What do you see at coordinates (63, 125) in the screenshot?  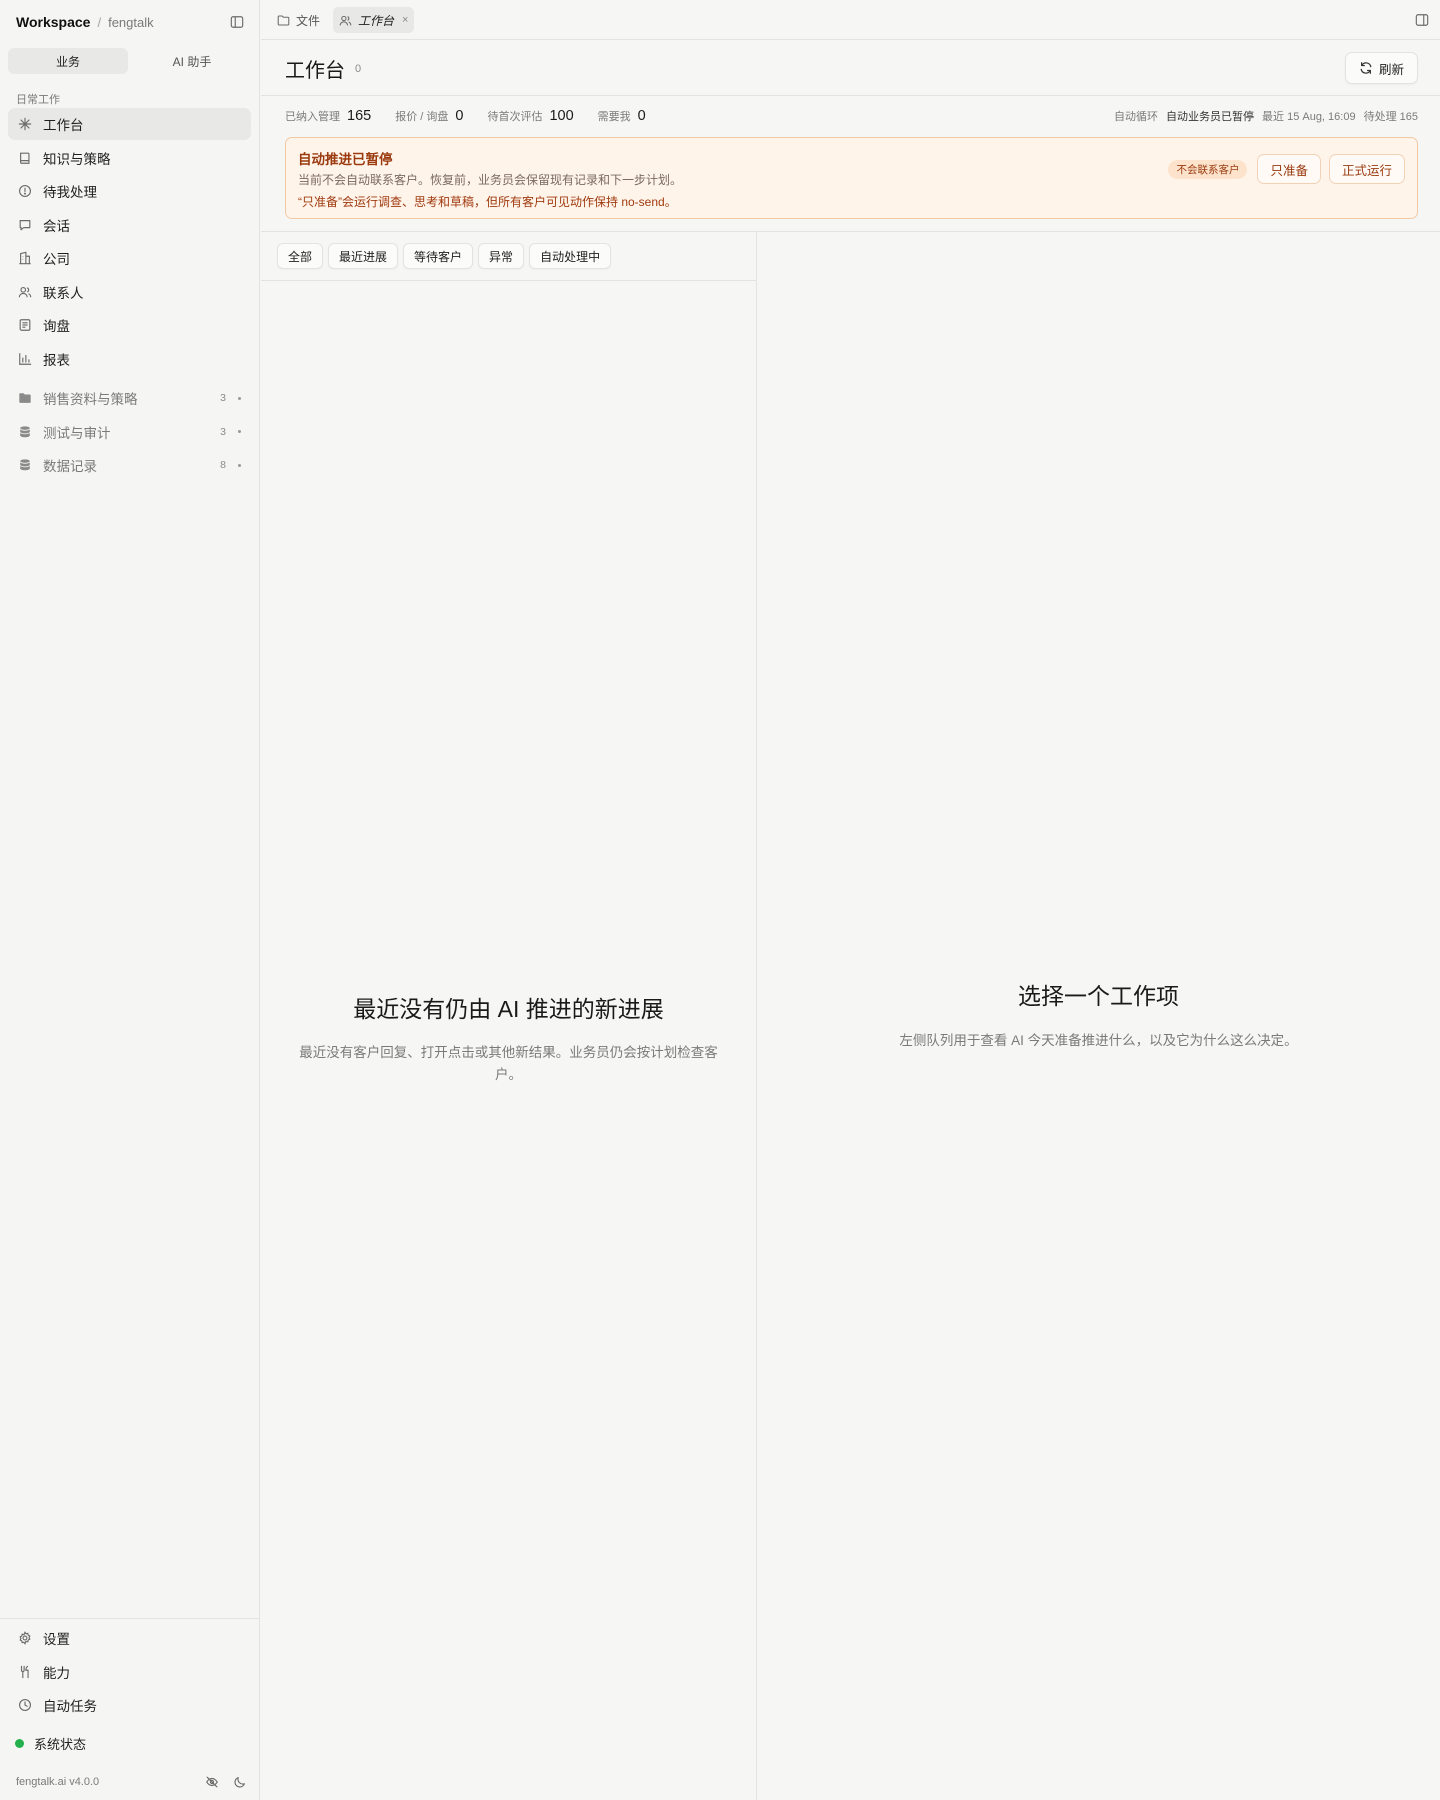 I see `sidebar-item-label: 工作台` at bounding box center [63, 125].